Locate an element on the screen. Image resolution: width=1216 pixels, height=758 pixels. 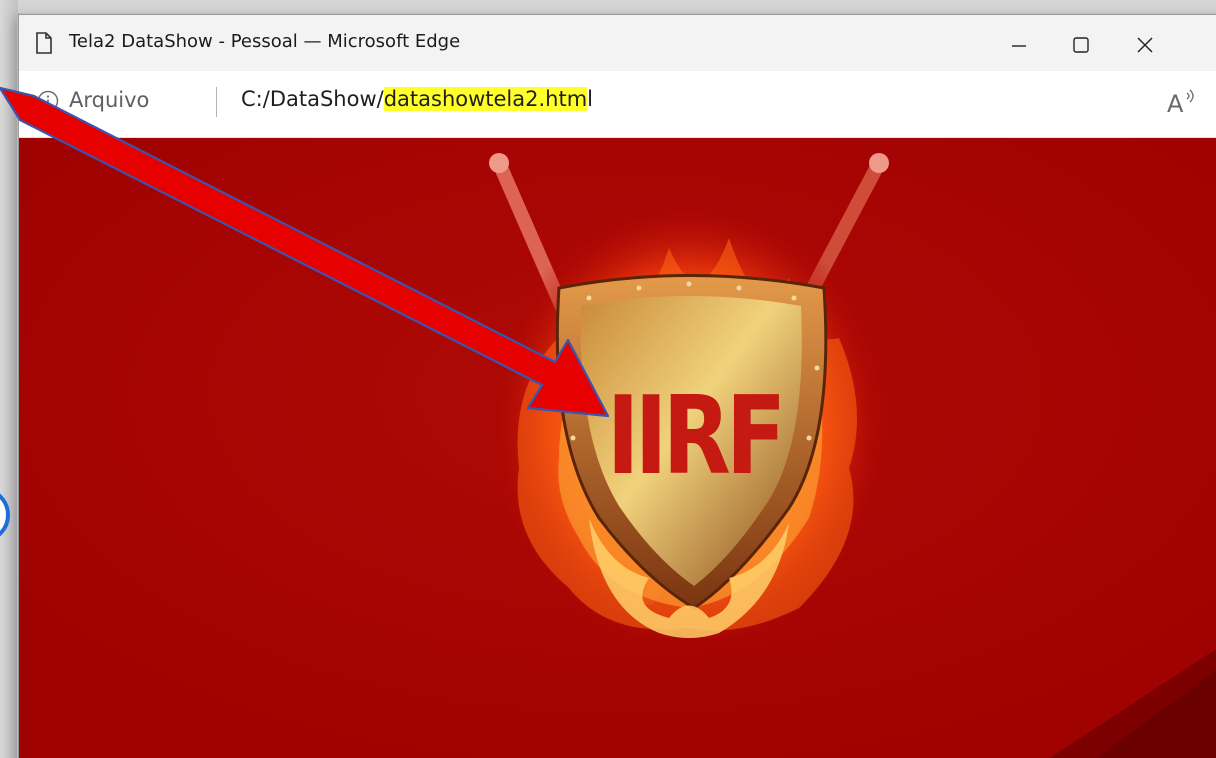
url-suffix: l is located at coordinates (590, 99).